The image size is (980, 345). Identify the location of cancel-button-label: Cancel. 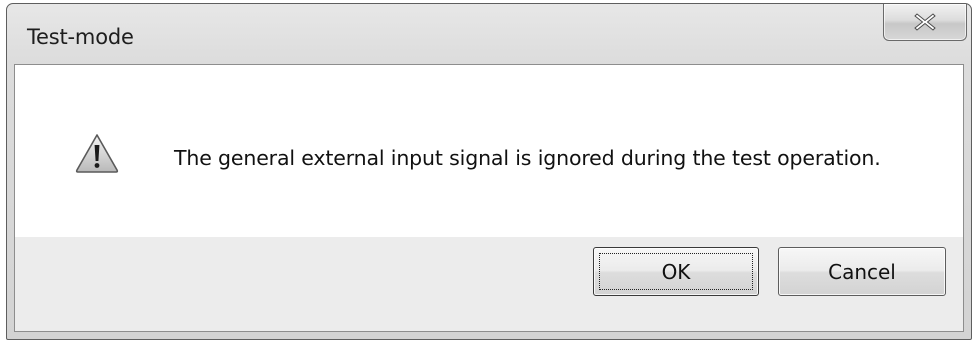
(862, 271).